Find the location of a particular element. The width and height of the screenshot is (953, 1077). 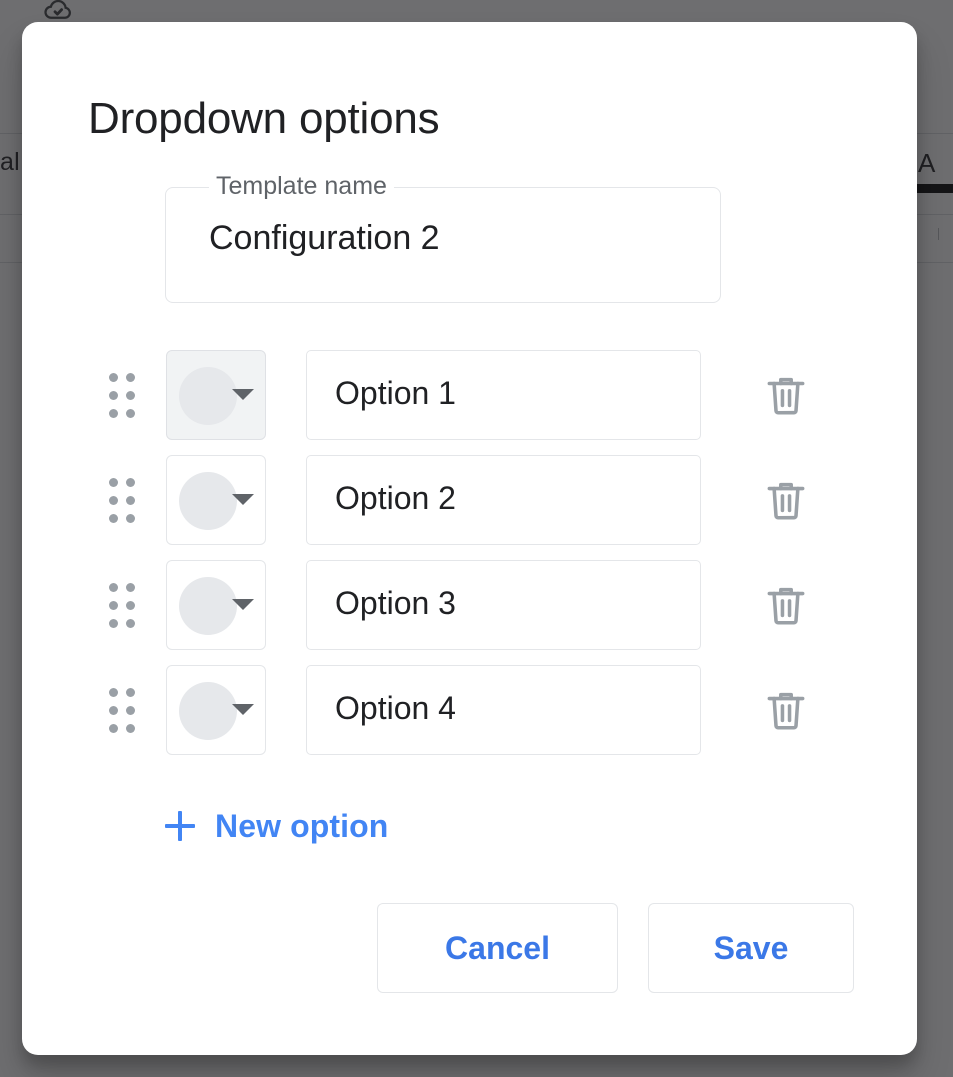

option-text-value: Option 2 is located at coordinates (395, 498).